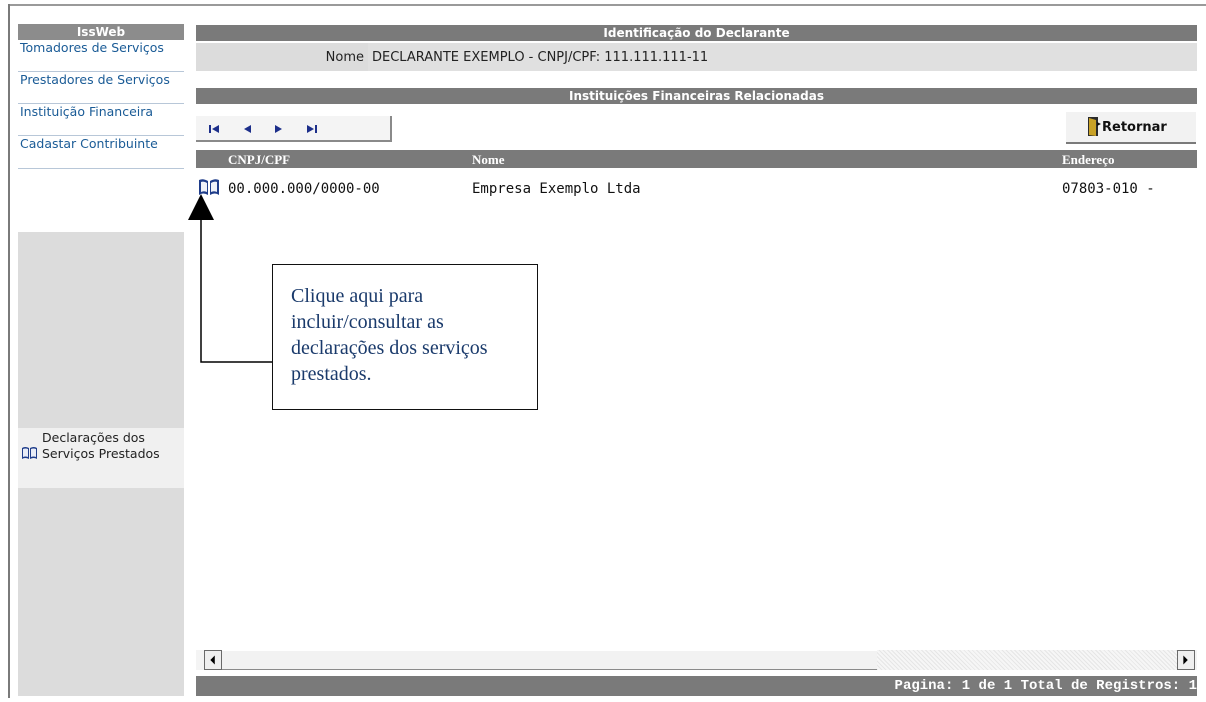 Image resolution: width=1206 pixels, height=702 pixels. Describe the element at coordinates (247, 129) in the screenshot. I see `prev-page-icon` at that location.